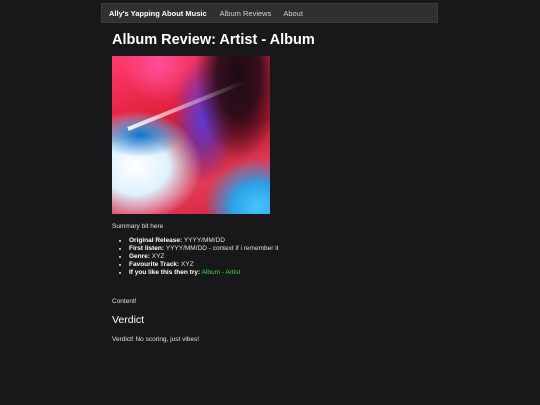  I want to click on fact-value: YYYY/MM/DD, so click(204, 240).